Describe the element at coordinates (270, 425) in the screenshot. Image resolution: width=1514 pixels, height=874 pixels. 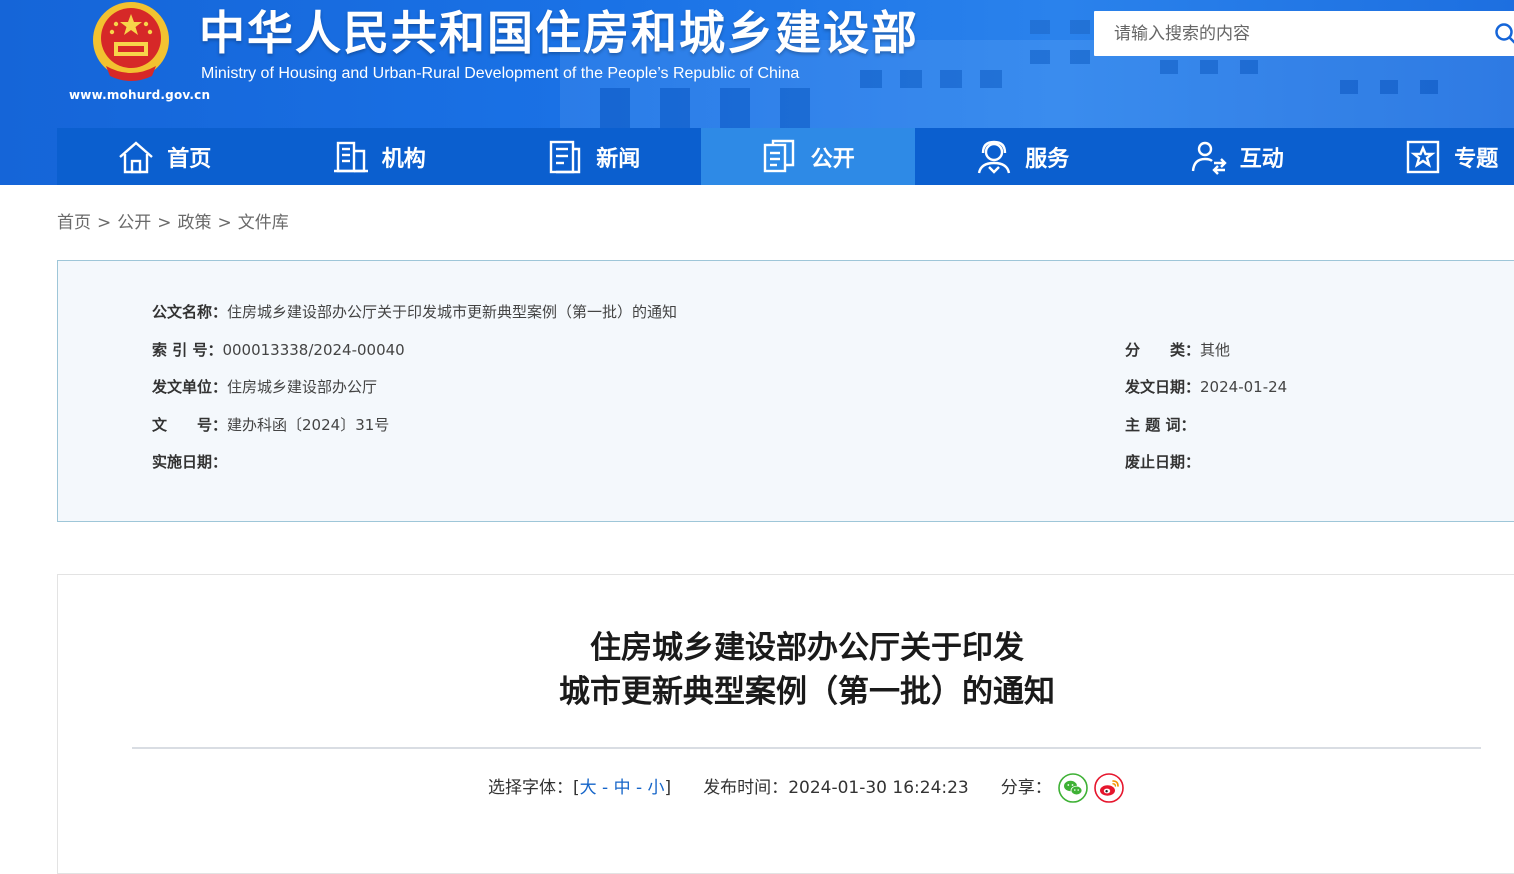
I see `meta-document-number: 文 号：建办科函〔2024〕31号` at that location.